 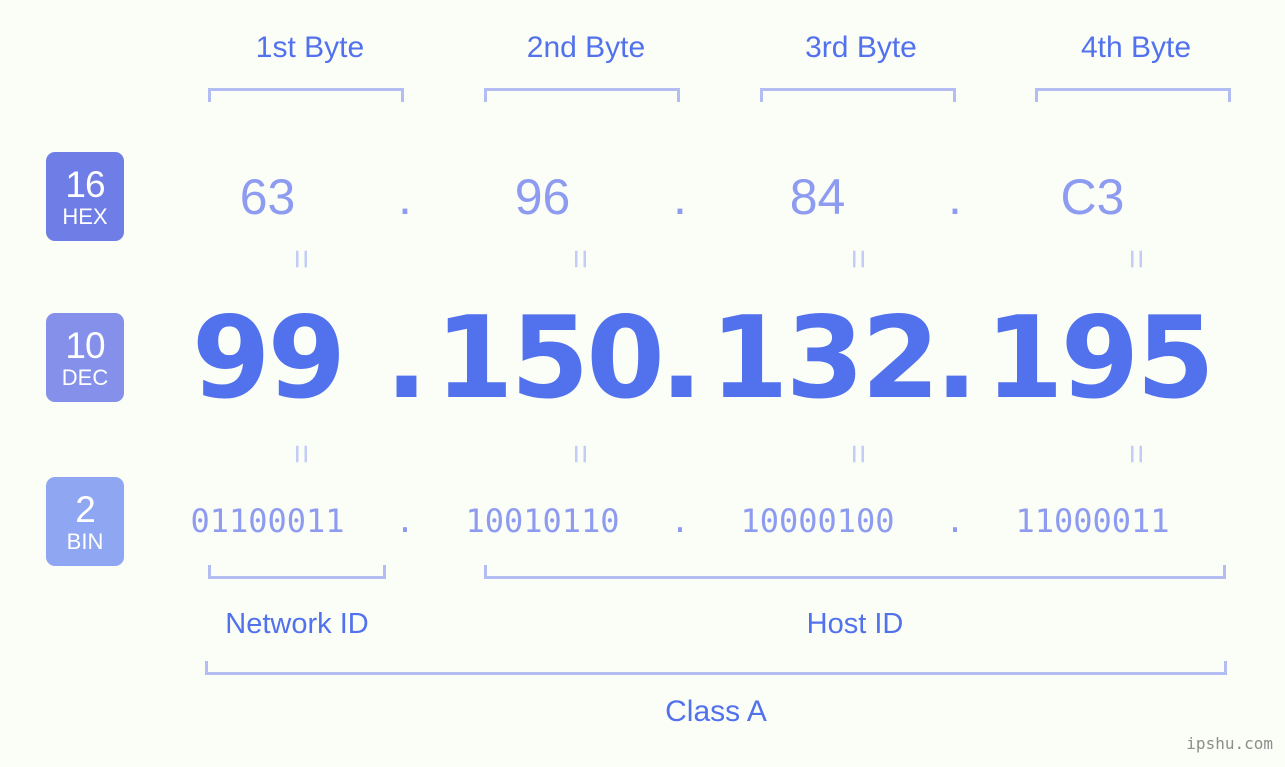 What do you see at coordinates (855, 572) in the screenshot?
I see `host-id-bracket` at bounding box center [855, 572].